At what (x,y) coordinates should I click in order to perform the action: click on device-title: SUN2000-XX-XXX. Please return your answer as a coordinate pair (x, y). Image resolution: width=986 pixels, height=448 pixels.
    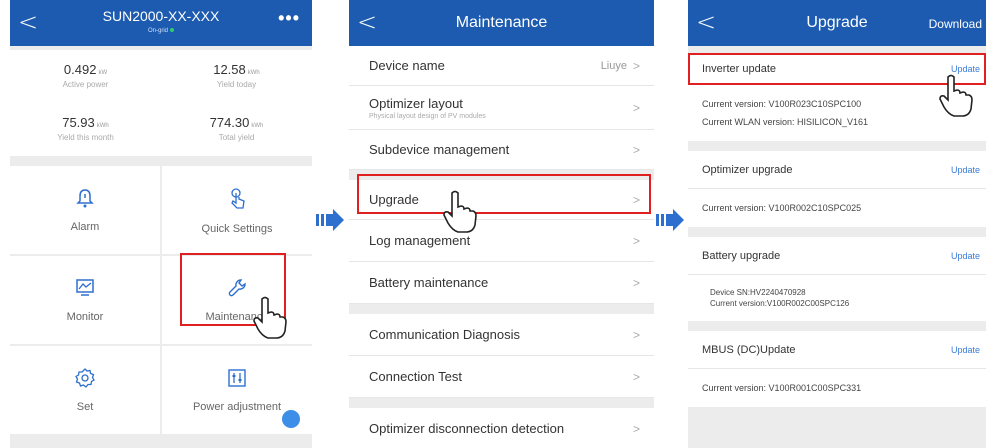
    Looking at the image, I should click on (161, 16).